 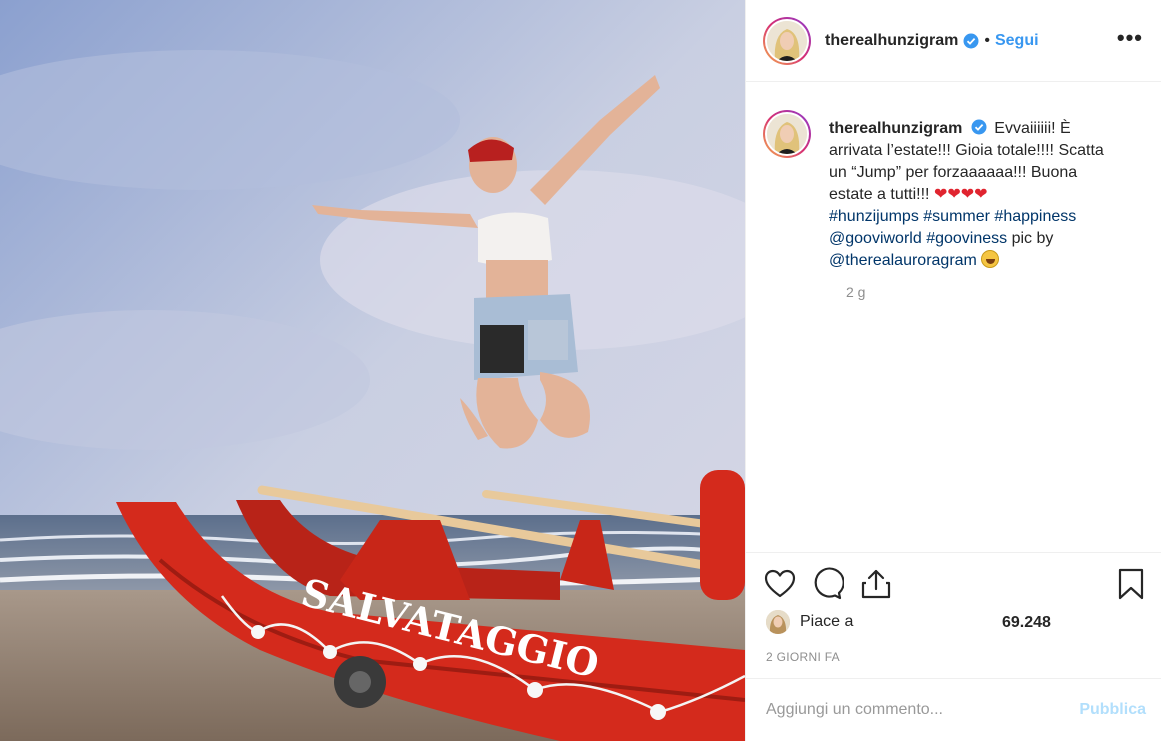 What do you see at coordinates (953, 582) in the screenshot?
I see `action-bar` at bounding box center [953, 582].